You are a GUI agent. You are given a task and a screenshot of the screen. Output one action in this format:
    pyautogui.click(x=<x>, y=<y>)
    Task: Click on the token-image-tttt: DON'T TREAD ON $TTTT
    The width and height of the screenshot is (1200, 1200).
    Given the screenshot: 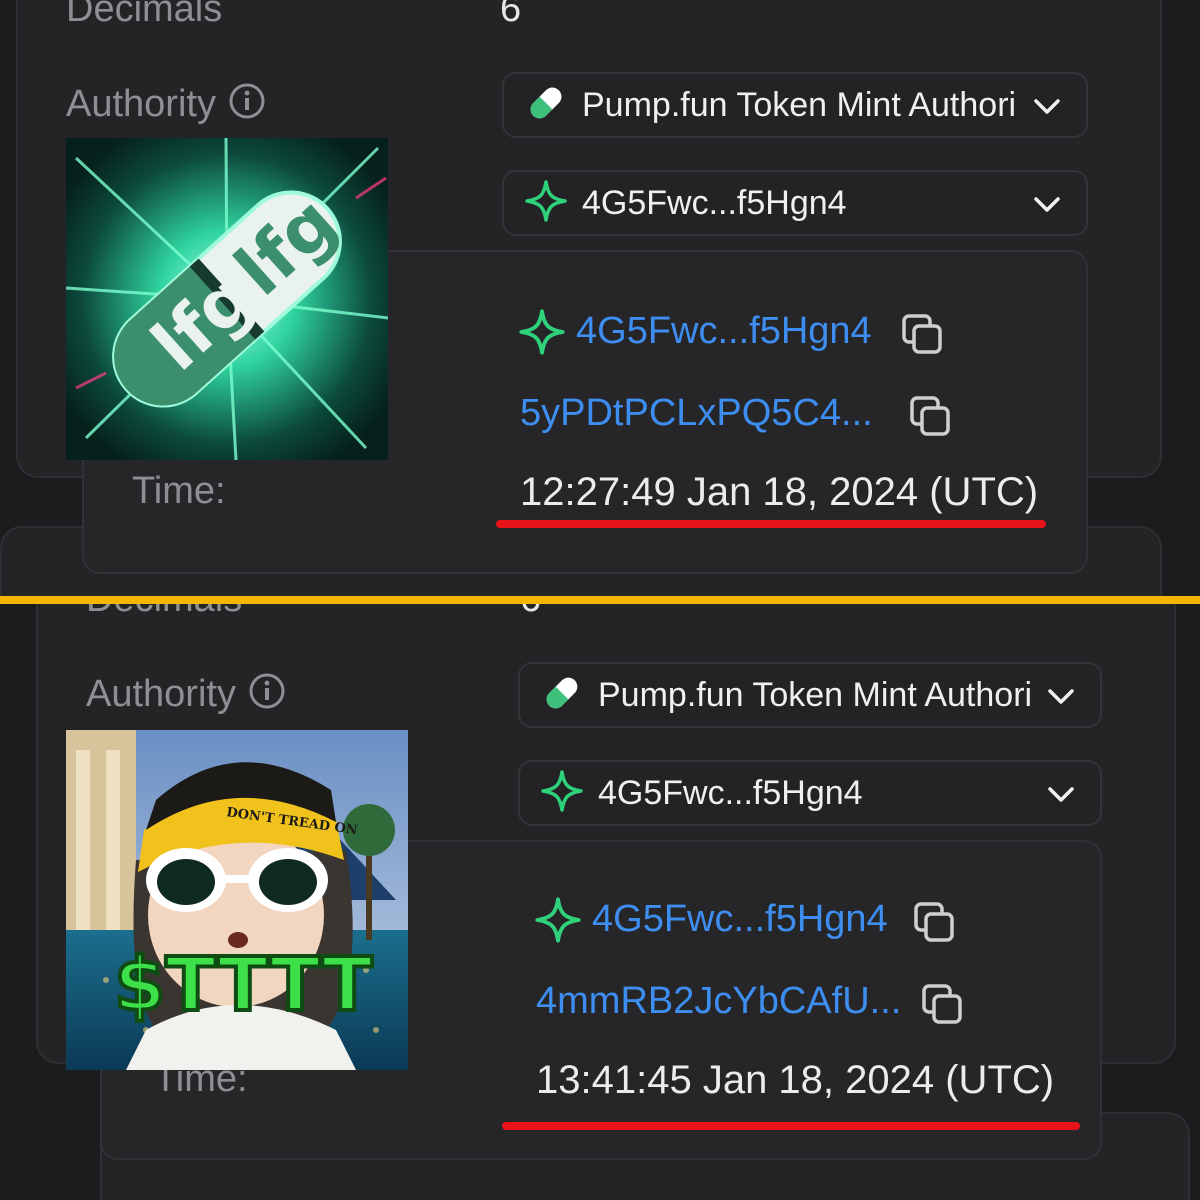 What is the action you would take?
    pyautogui.click(x=237, y=900)
    